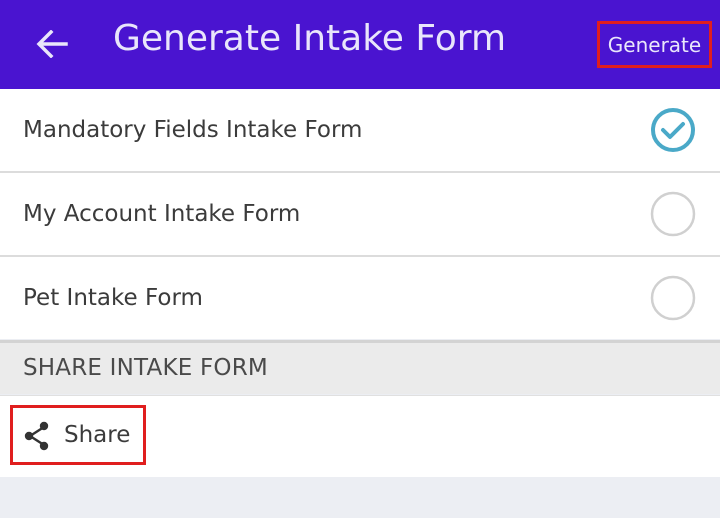 The image size is (720, 518). I want to click on arrow-left-icon, so click(52, 44).